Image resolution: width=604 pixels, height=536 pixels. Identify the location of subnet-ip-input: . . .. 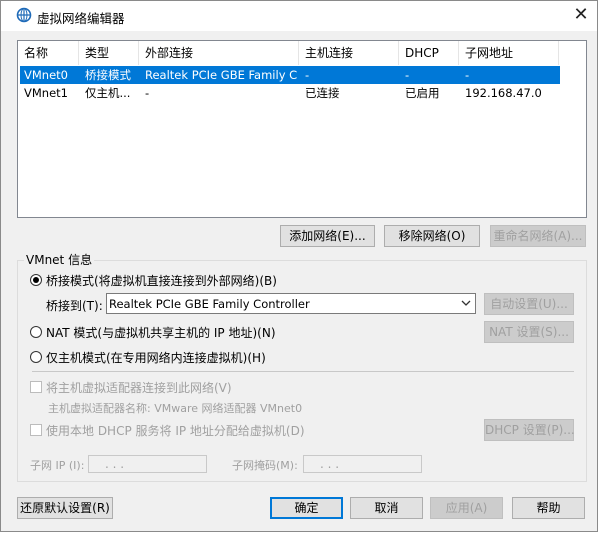
(147, 464).